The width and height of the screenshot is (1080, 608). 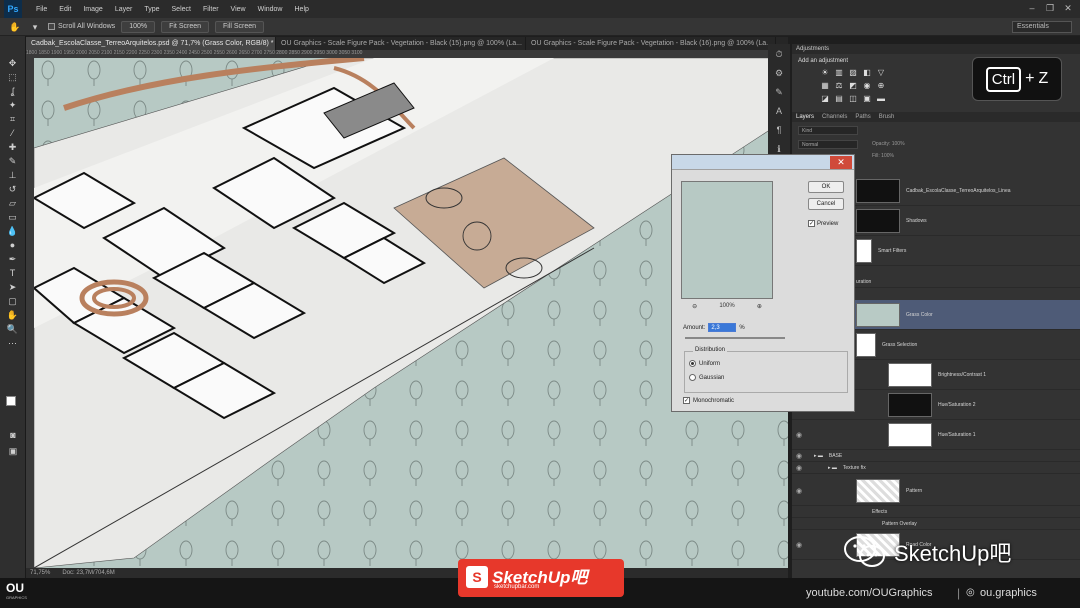 I want to click on layer-row: ◉ Pattern, so click(x=936, y=491).